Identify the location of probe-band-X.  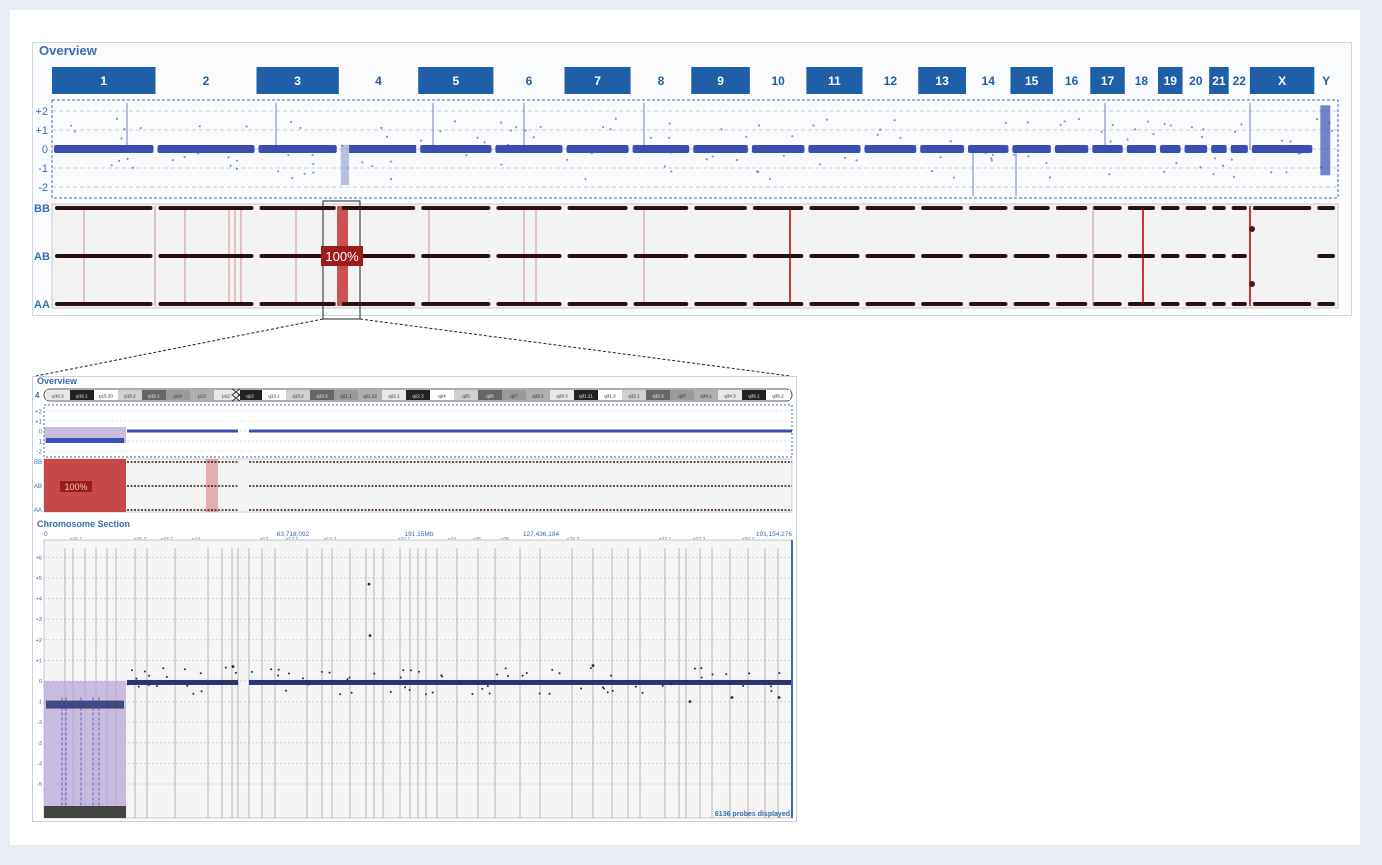
(1282, 149).